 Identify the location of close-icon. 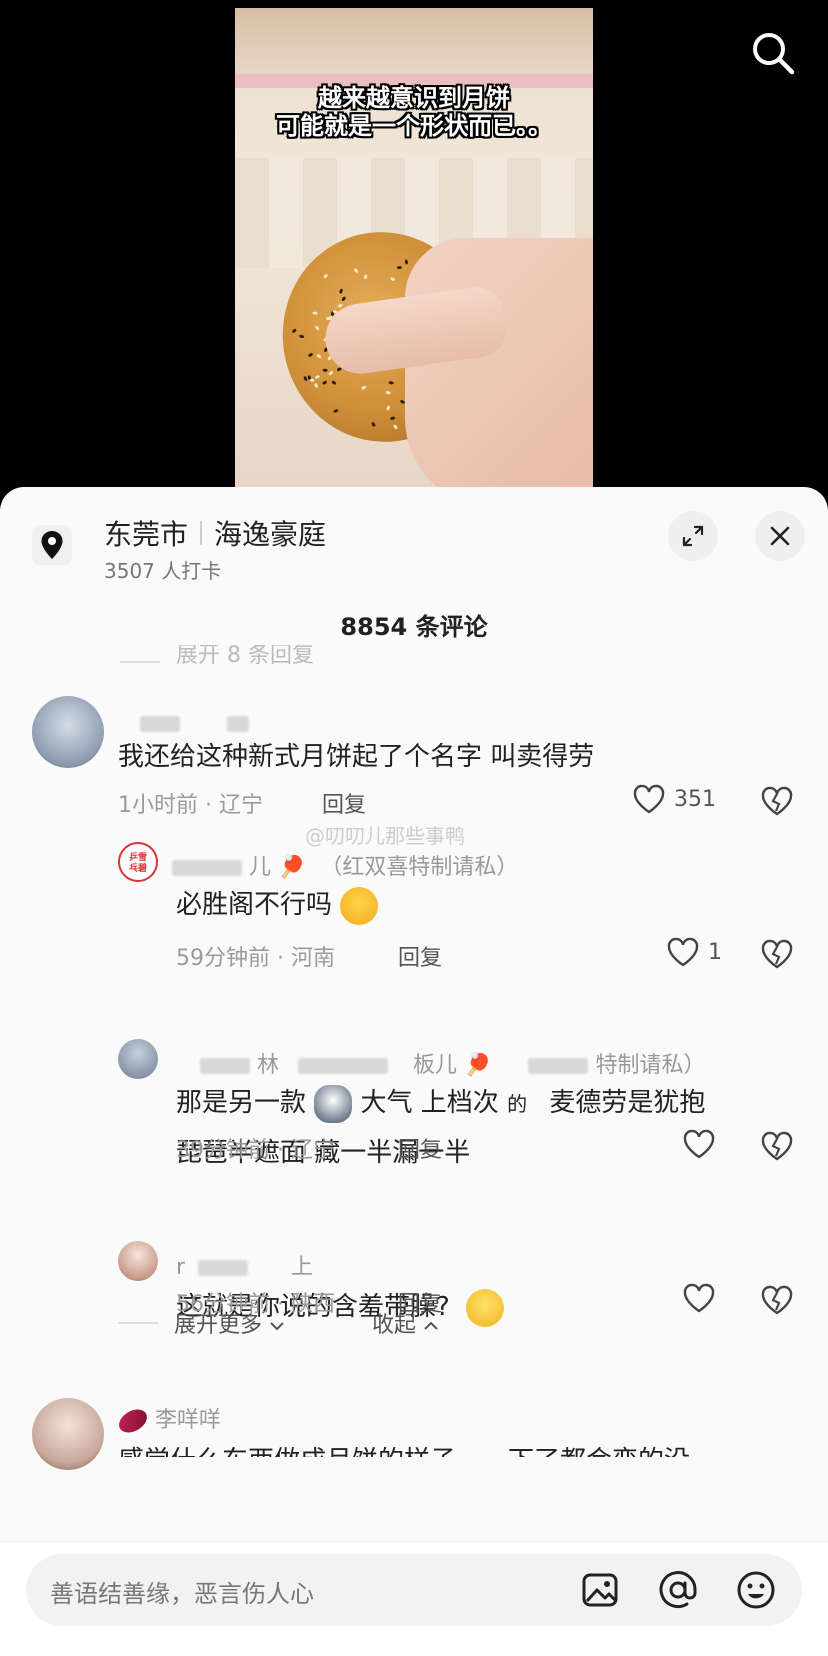
(780, 536).